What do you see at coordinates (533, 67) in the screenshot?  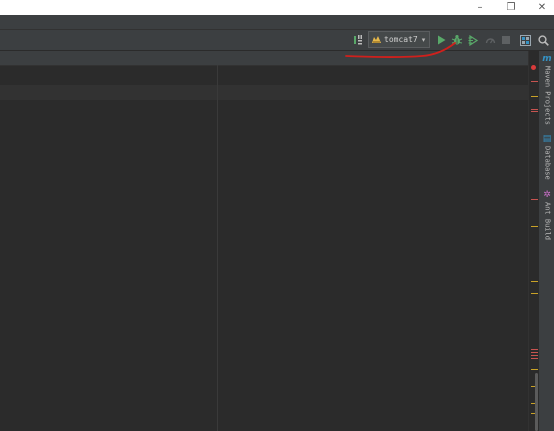 I see `error-status-icon` at bounding box center [533, 67].